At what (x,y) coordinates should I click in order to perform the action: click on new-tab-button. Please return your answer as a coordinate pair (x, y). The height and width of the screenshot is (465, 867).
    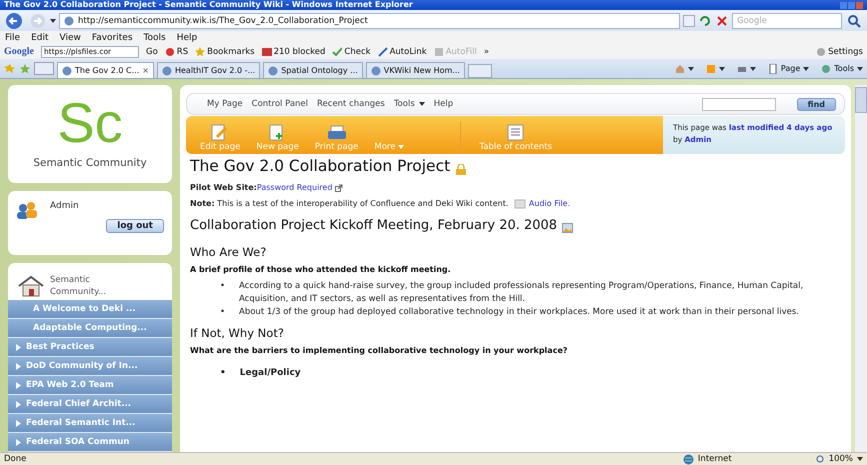
    Looking at the image, I should click on (480, 71).